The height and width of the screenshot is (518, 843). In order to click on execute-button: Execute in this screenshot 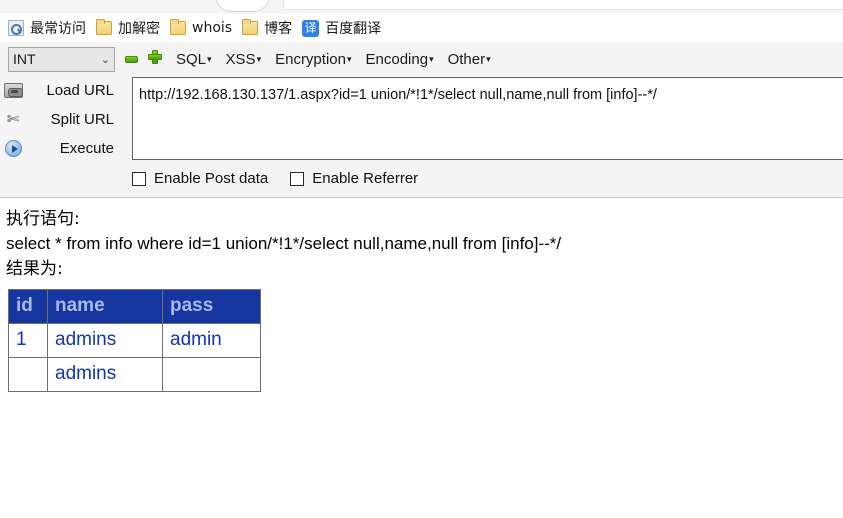, I will do `click(64, 148)`.